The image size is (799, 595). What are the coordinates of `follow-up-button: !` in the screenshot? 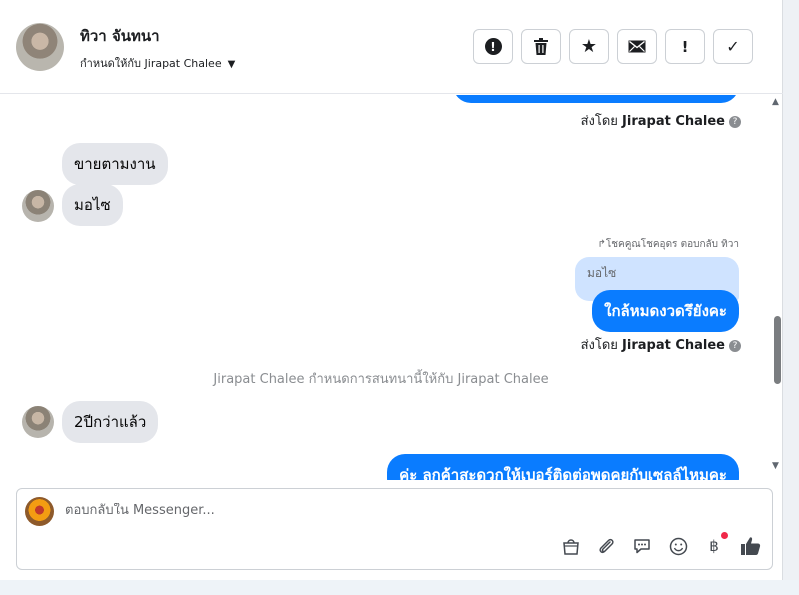 It's located at (685, 46).